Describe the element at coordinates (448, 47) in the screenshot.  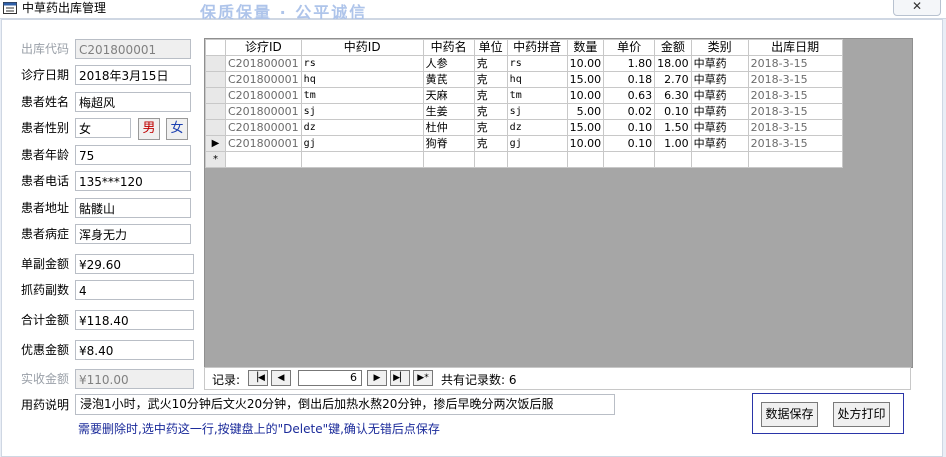
I see `column-header: 中药名` at that location.